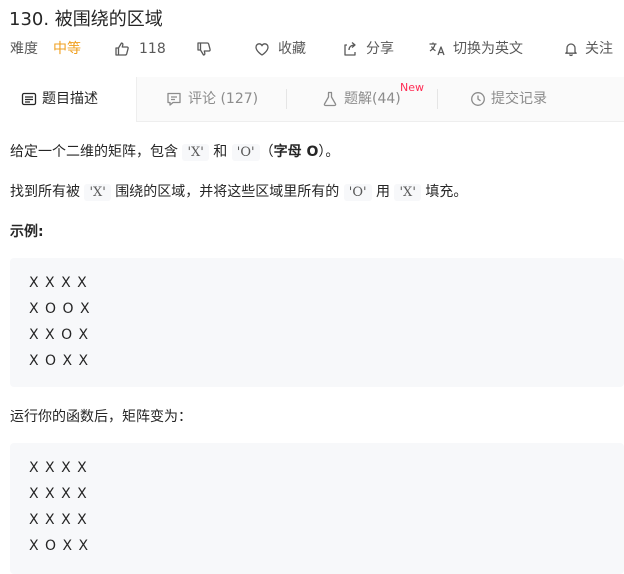  I want to click on thumbs-down-icon, so click(204, 49).